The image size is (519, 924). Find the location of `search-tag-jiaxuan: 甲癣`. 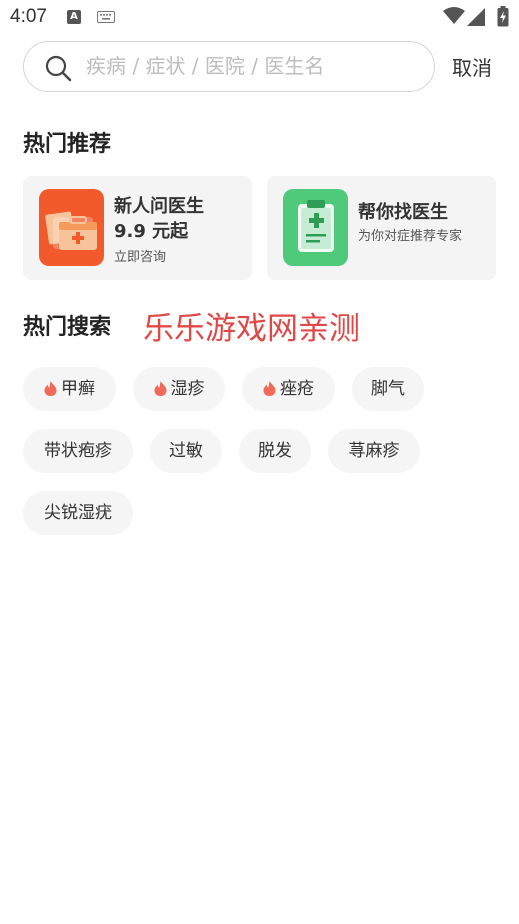

search-tag-jiaxuan: 甲癣 is located at coordinates (69, 389).